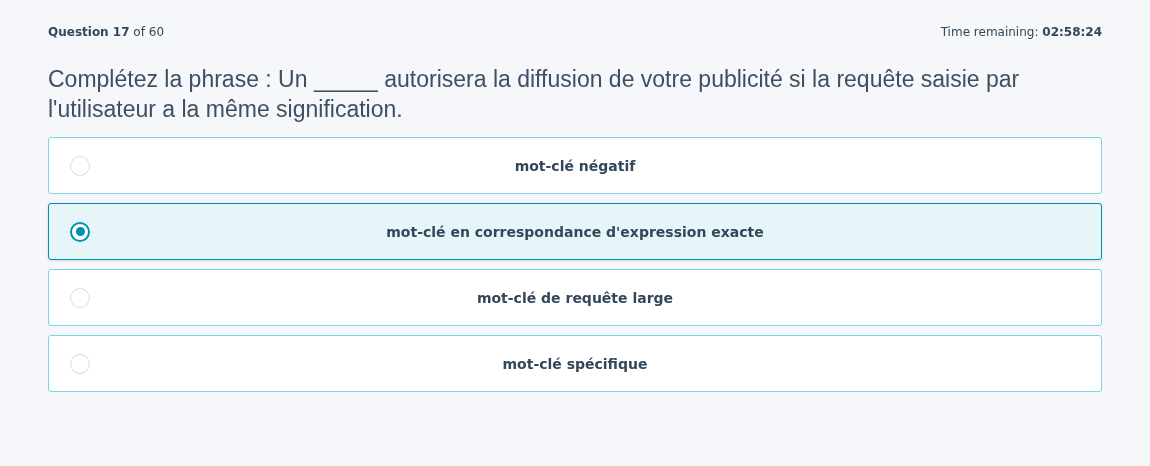 The width and height of the screenshot is (1150, 466). What do you see at coordinates (106, 32) in the screenshot?
I see `question-counter: Question 17 of 60` at bounding box center [106, 32].